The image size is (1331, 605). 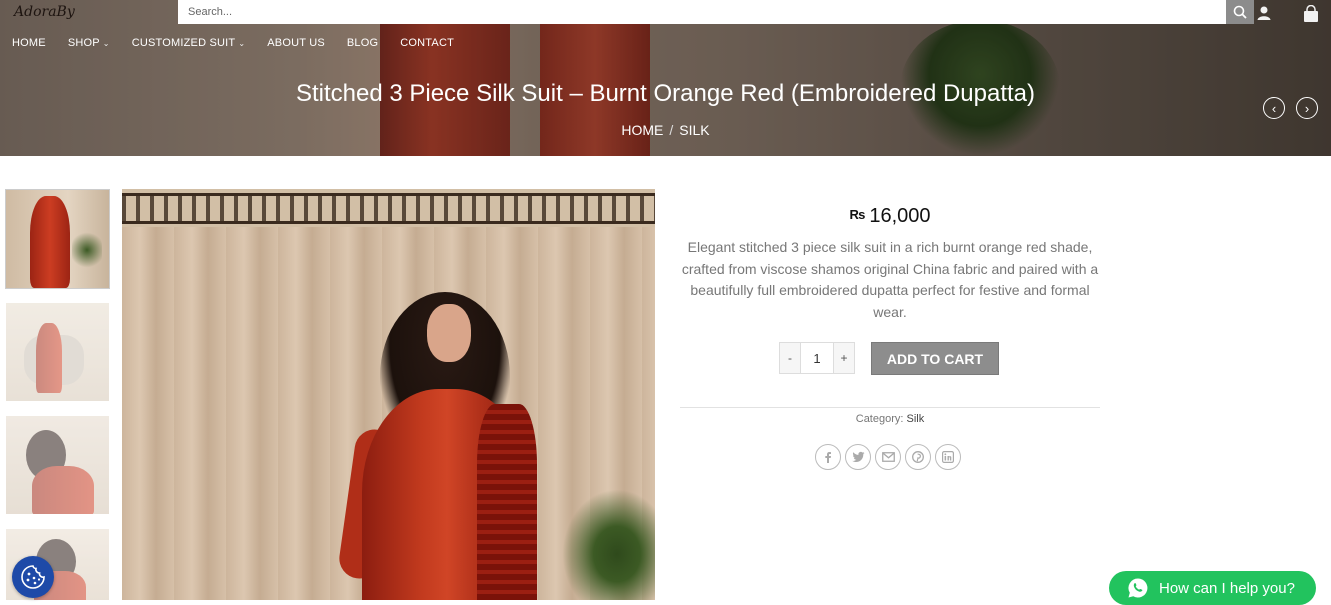 What do you see at coordinates (790, 358) in the screenshot?
I see `quantity-minus-button: -` at bounding box center [790, 358].